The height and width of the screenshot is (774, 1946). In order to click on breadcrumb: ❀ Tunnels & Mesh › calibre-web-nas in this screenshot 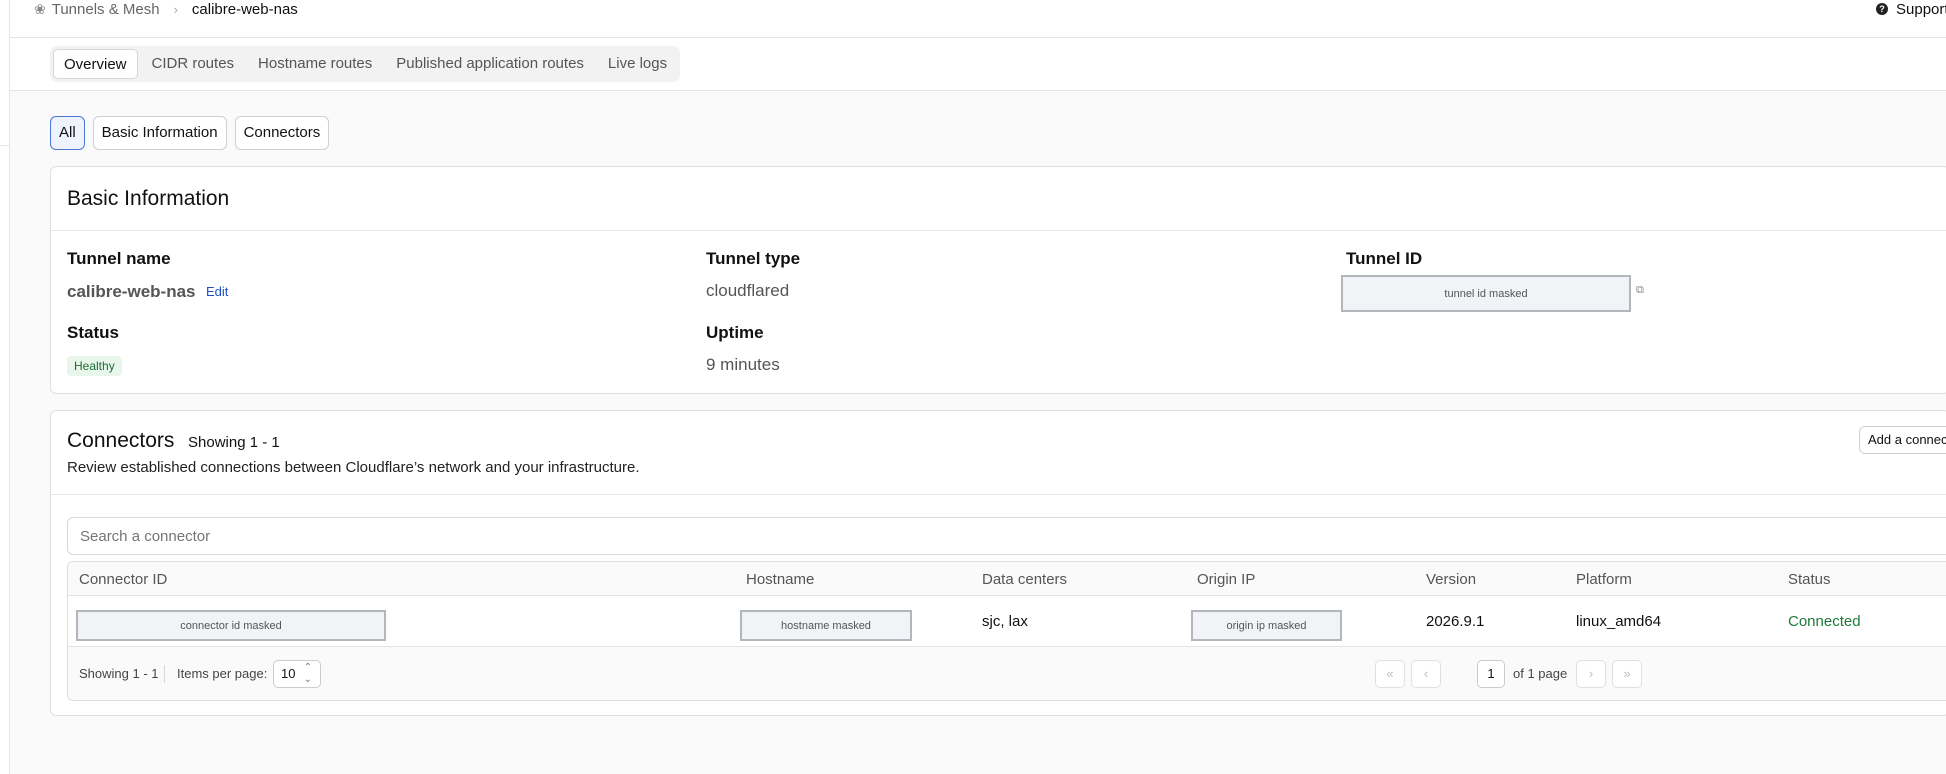, I will do `click(166, 9)`.